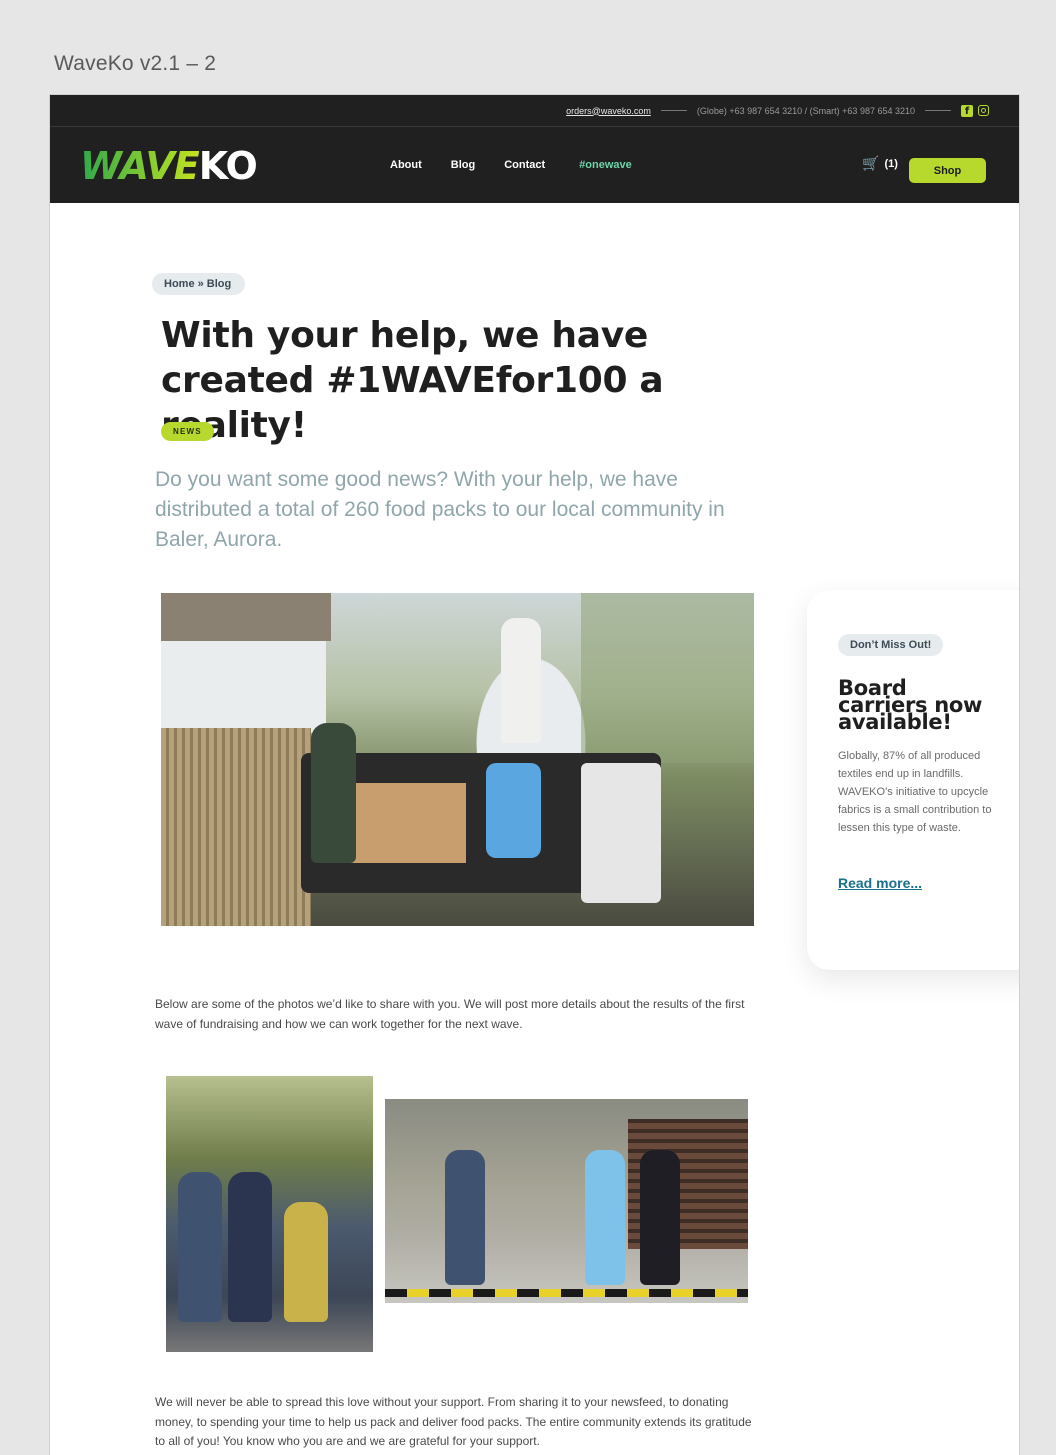 The width and height of the screenshot is (1056, 1455). I want to click on donors-photo, so click(566, 1201).